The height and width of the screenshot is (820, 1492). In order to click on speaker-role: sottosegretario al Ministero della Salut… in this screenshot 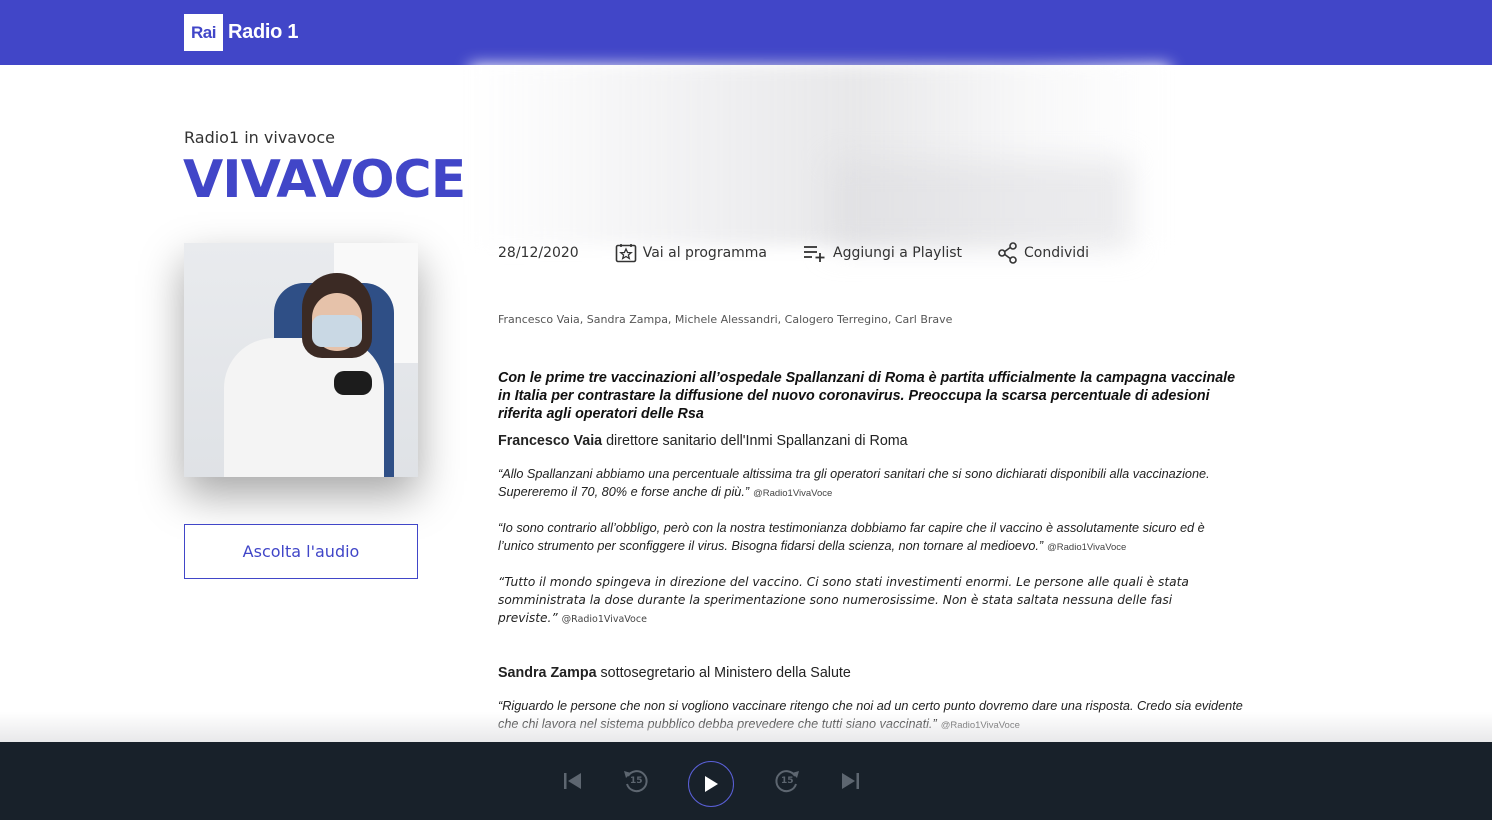, I will do `click(725, 673)`.